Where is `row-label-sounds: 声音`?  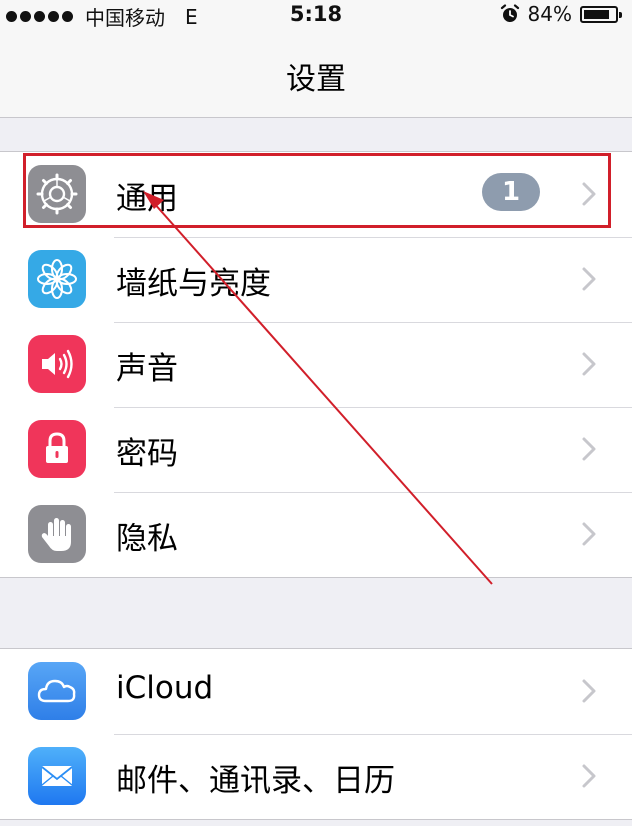 row-label-sounds: 声音 is located at coordinates (147, 369).